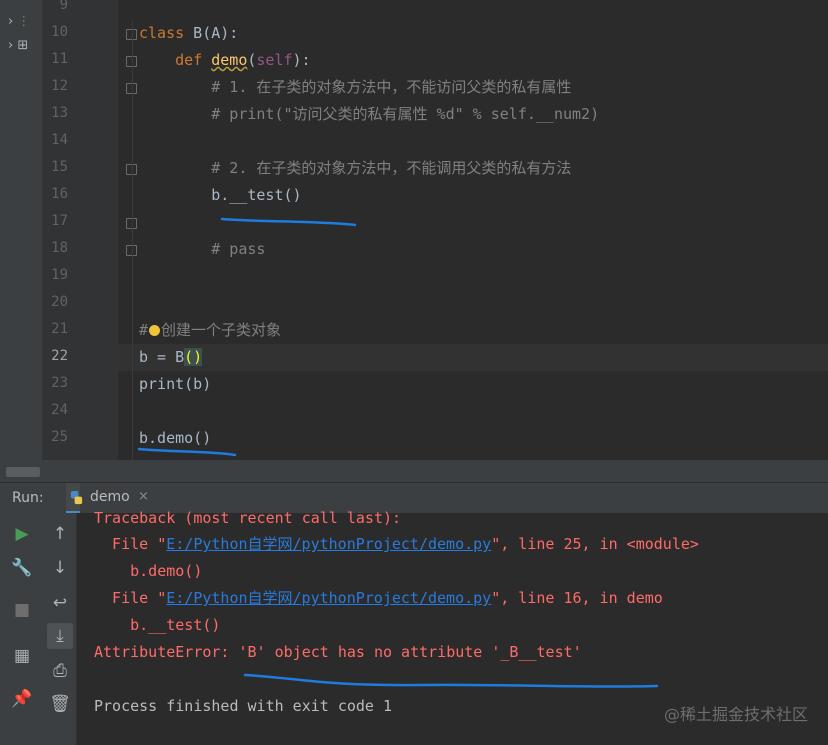  I want to click on code-line-21: # 创建一个子类对象, so click(210, 330).